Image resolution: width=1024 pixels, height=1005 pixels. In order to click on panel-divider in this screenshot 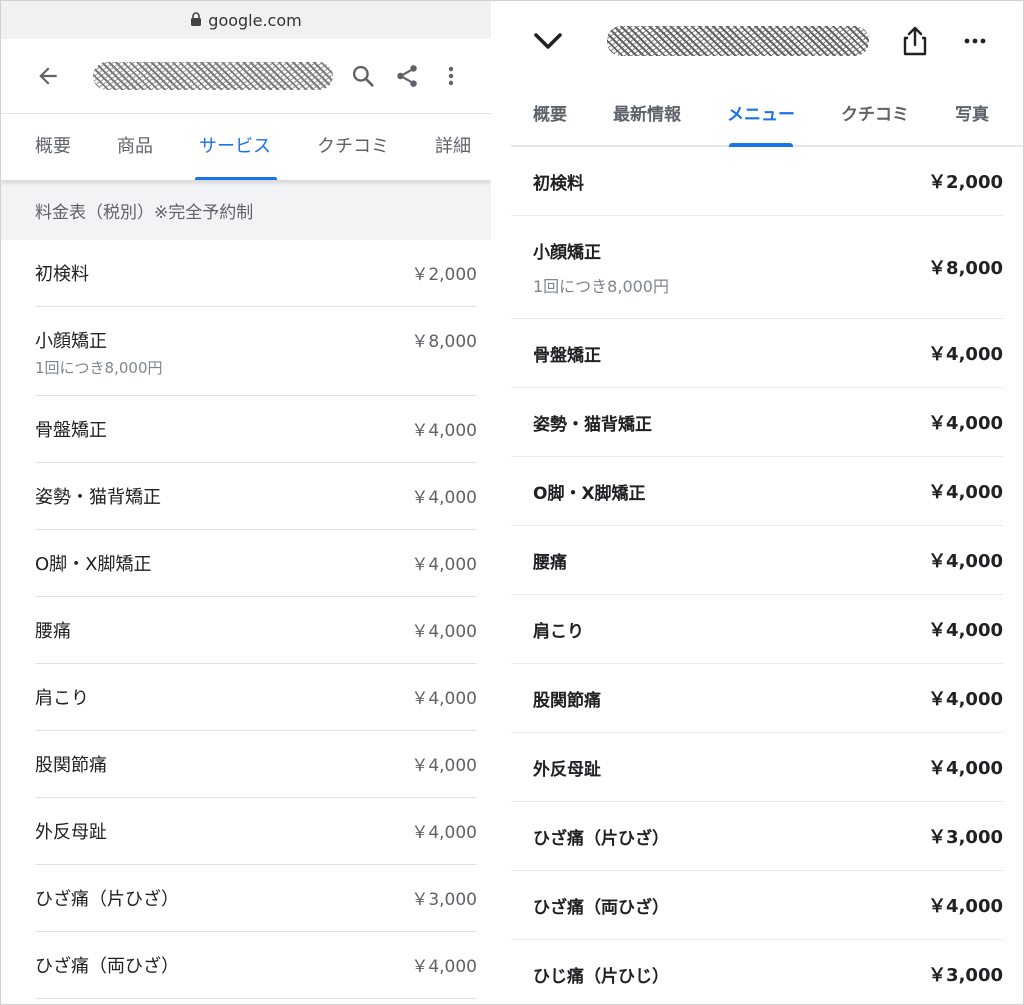, I will do `click(501, 502)`.